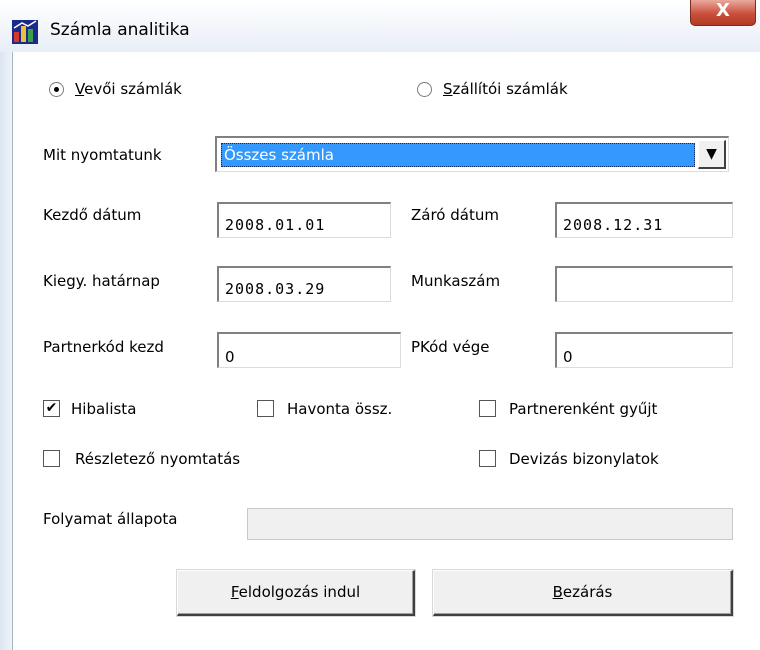 The image size is (760, 650). What do you see at coordinates (487, 408) in the screenshot?
I see `by-partner-checkbox` at bounding box center [487, 408].